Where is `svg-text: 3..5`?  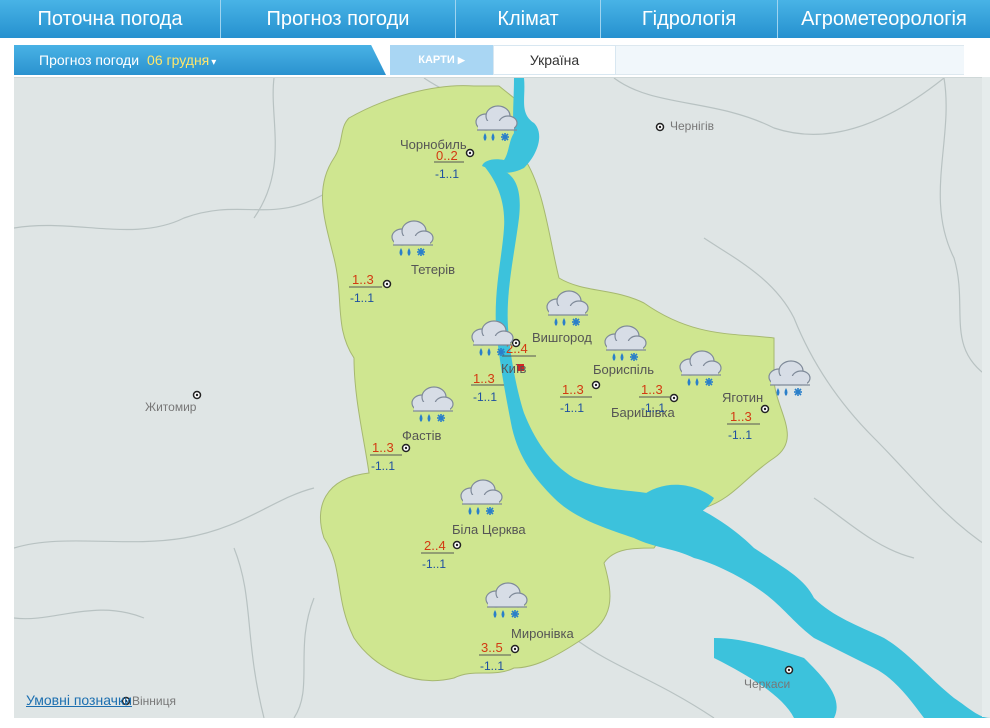 svg-text: 3..5 is located at coordinates (492, 647).